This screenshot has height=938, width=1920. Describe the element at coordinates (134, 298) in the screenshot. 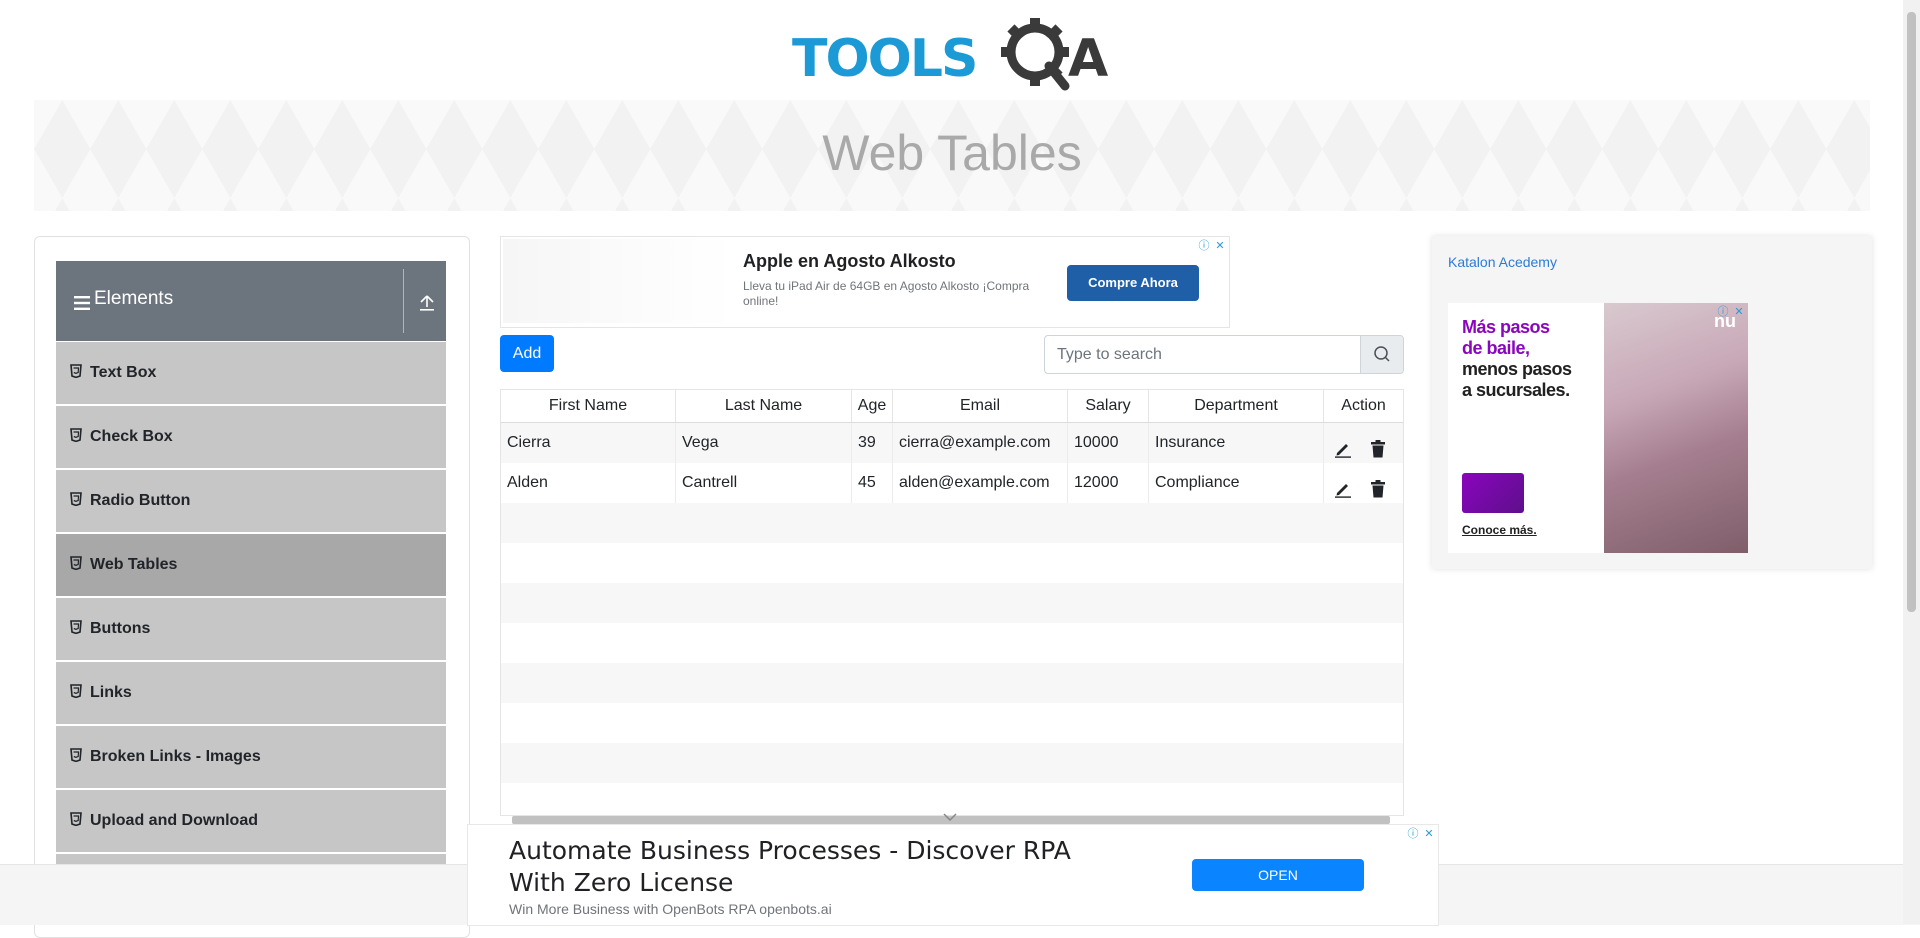

I see `sidebar-group-title: Elements` at that location.